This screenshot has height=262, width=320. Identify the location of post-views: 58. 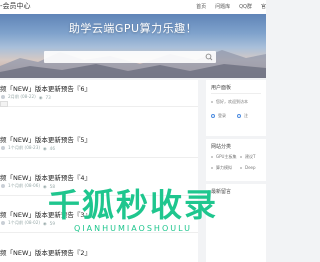
(52, 186).